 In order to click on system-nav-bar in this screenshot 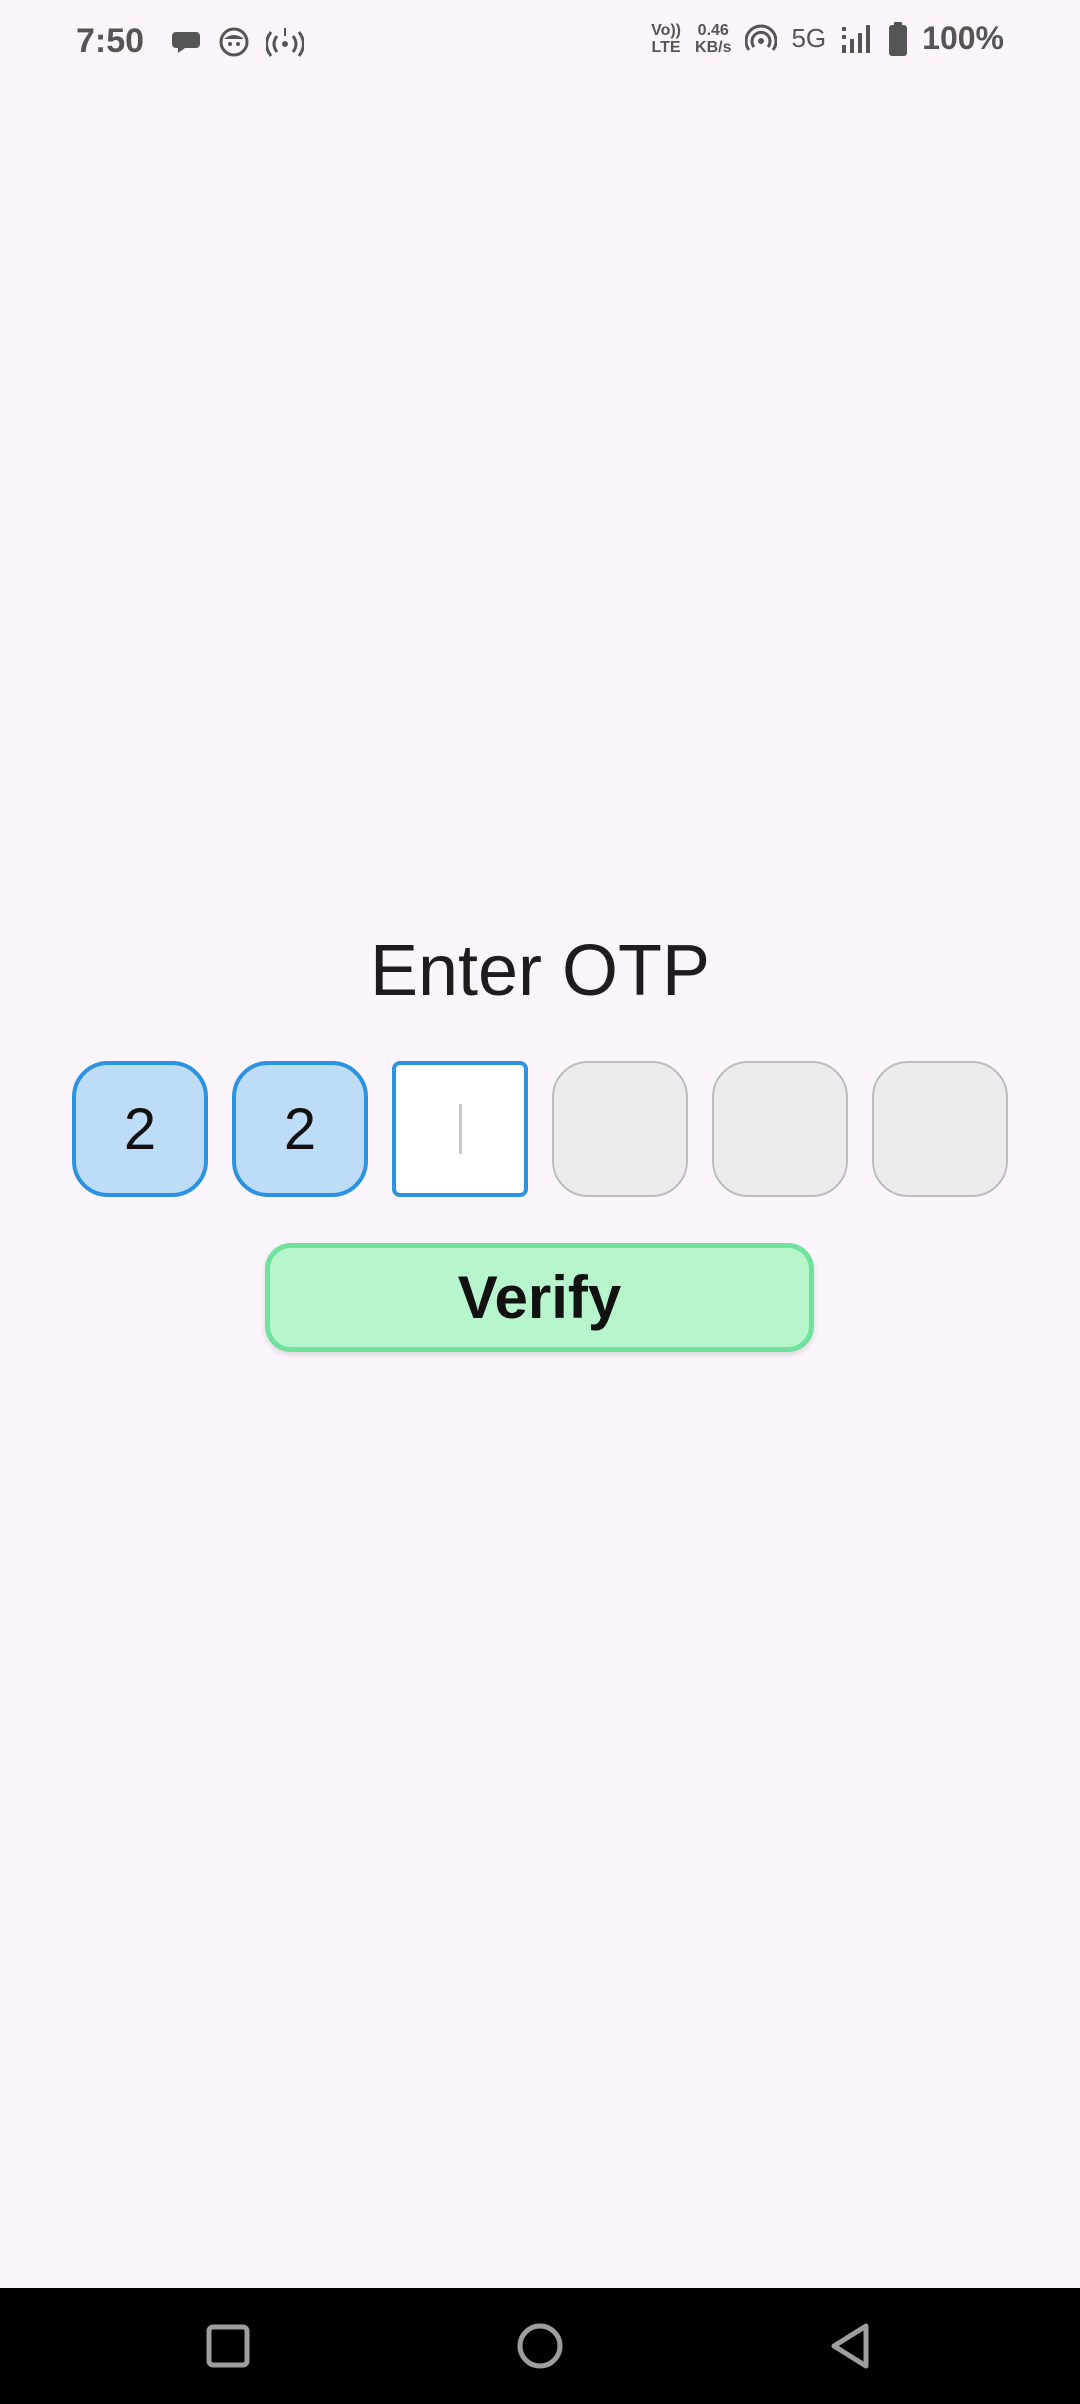, I will do `click(540, 2346)`.